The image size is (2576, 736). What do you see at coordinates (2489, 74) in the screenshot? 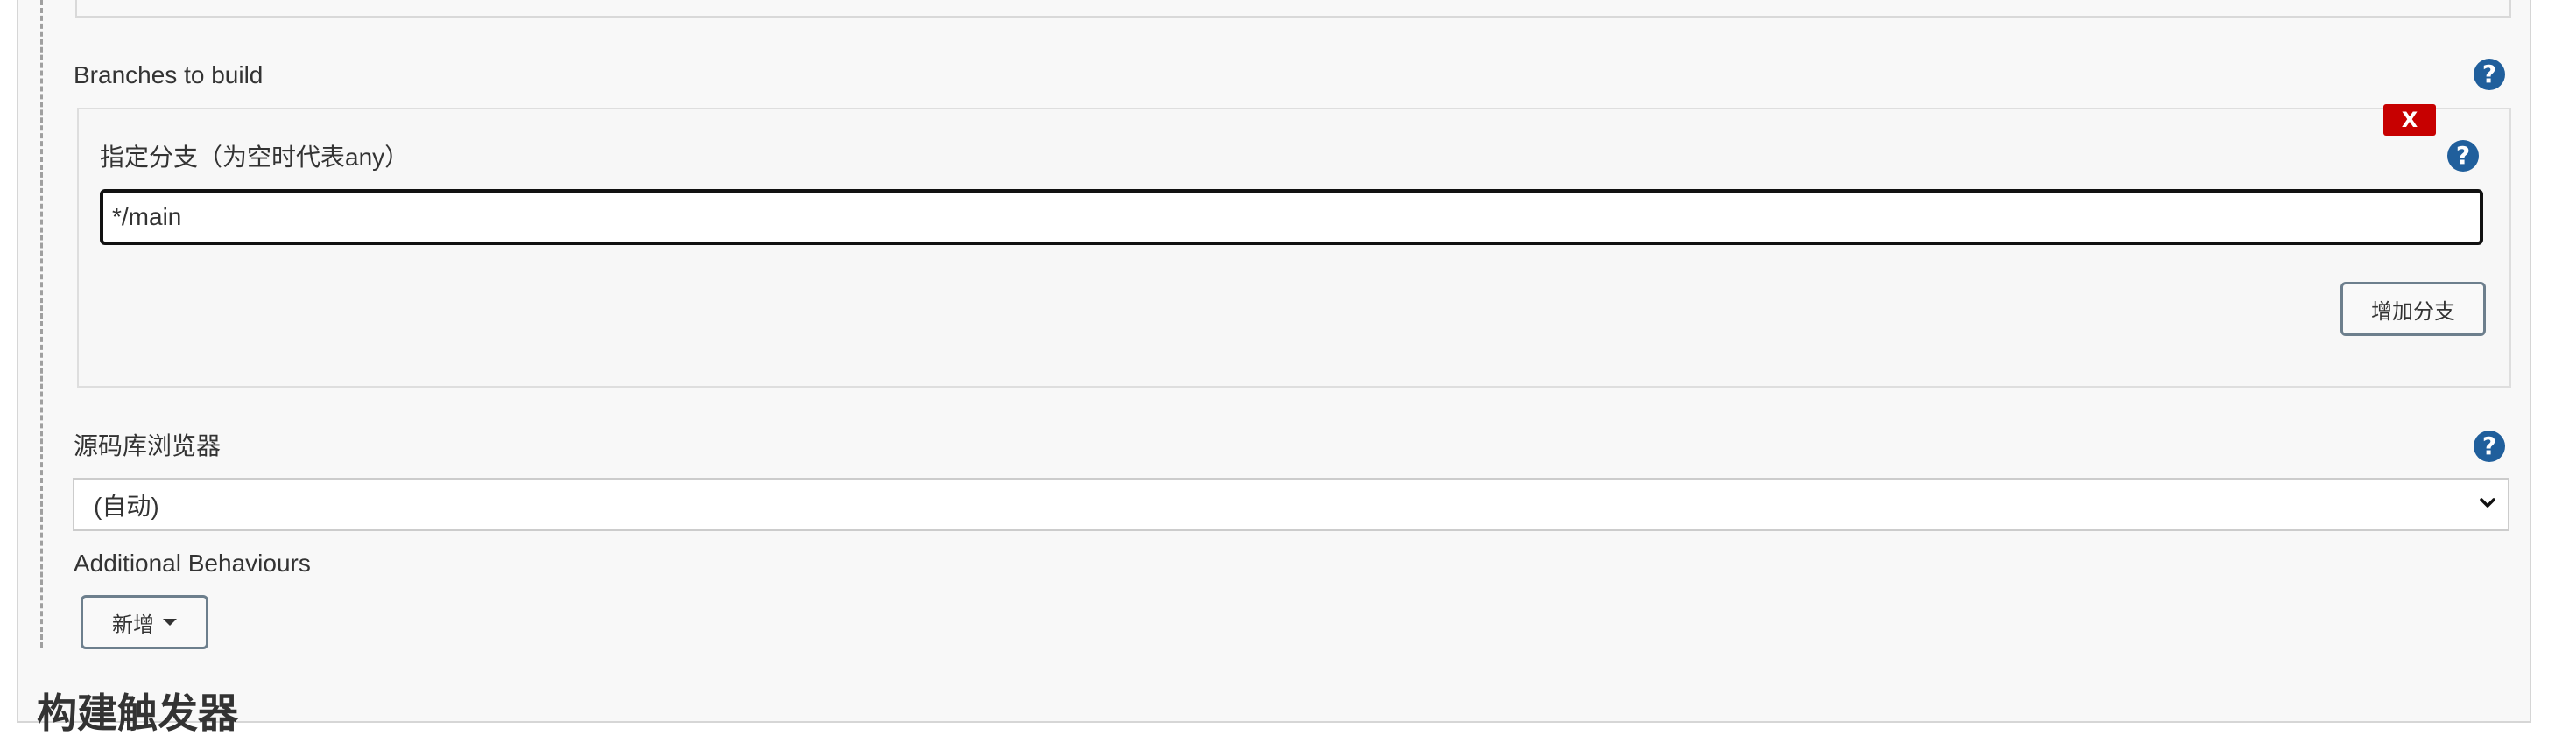
I see `branches-help-icon: ?` at bounding box center [2489, 74].